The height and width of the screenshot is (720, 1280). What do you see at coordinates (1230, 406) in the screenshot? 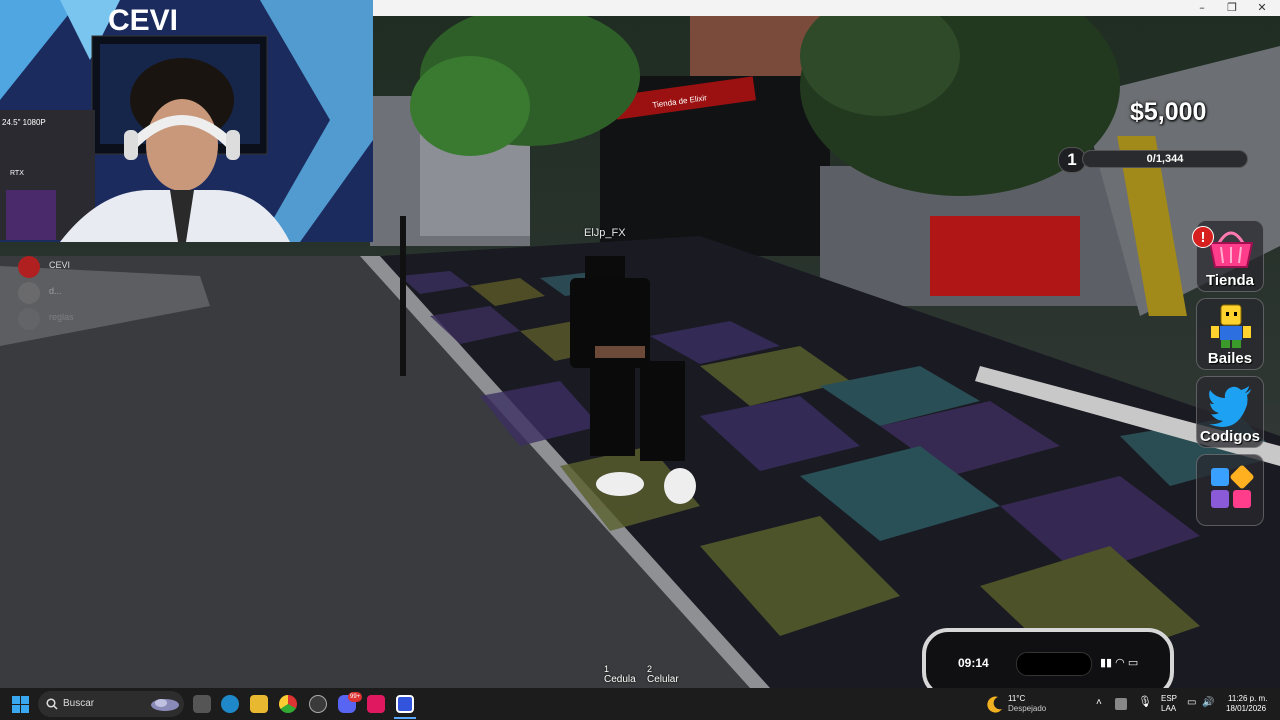
I see `twitter-bird-icon` at bounding box center [1230, 406].